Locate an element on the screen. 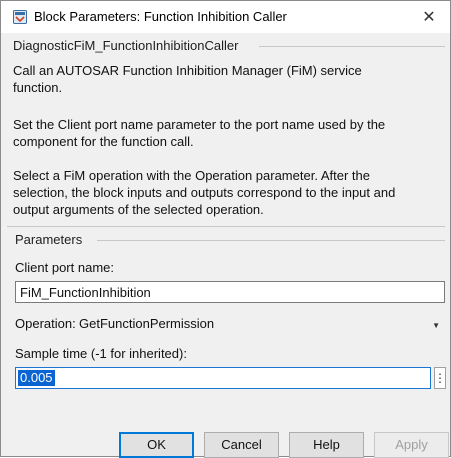 Image resolution: width=451 pixels, height=458 pixels. operation-dropdown: GetFunctionPermission ▼ is located at coordinates (261, 324).